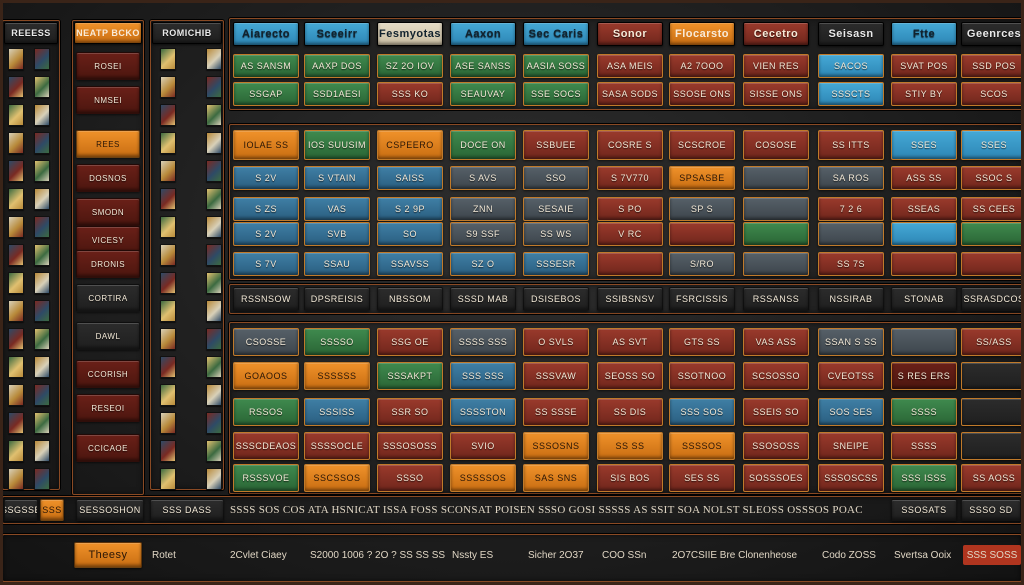 This screenshot has width=1024, height=585. I want to click on stat-cell-grid1: SS CEES, so click(992, 209).